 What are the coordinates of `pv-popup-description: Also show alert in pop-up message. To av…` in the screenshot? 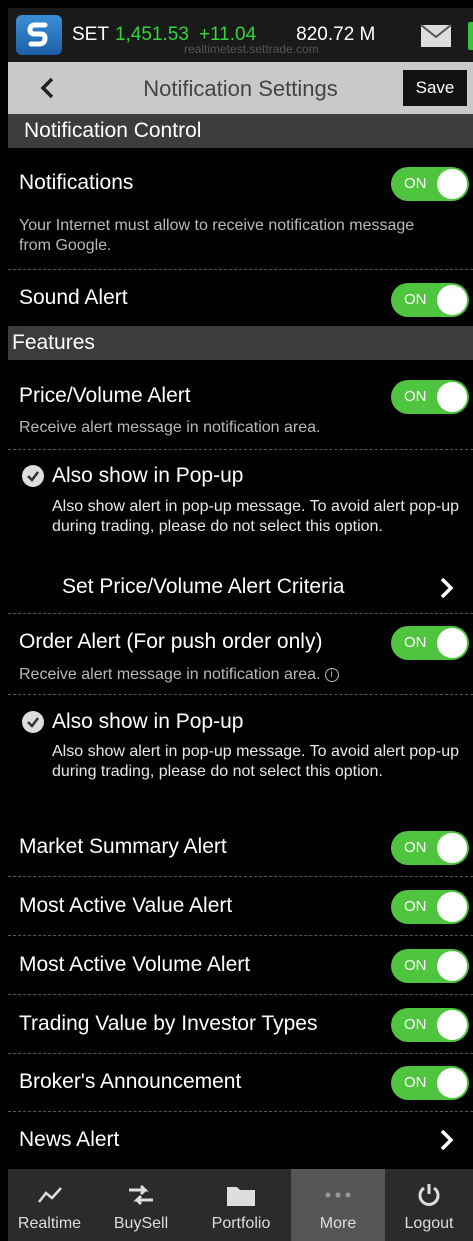 It's located at (256, 516).